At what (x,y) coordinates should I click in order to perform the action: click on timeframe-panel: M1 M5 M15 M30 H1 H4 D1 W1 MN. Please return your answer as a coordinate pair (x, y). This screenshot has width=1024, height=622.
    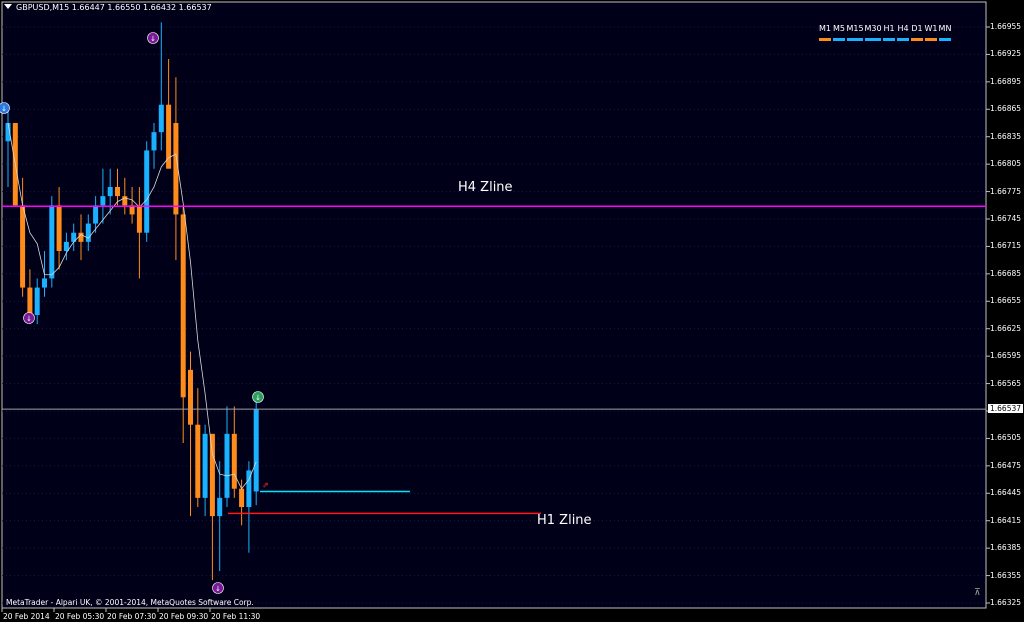
    Looking at the image, I should click on (885, 32).